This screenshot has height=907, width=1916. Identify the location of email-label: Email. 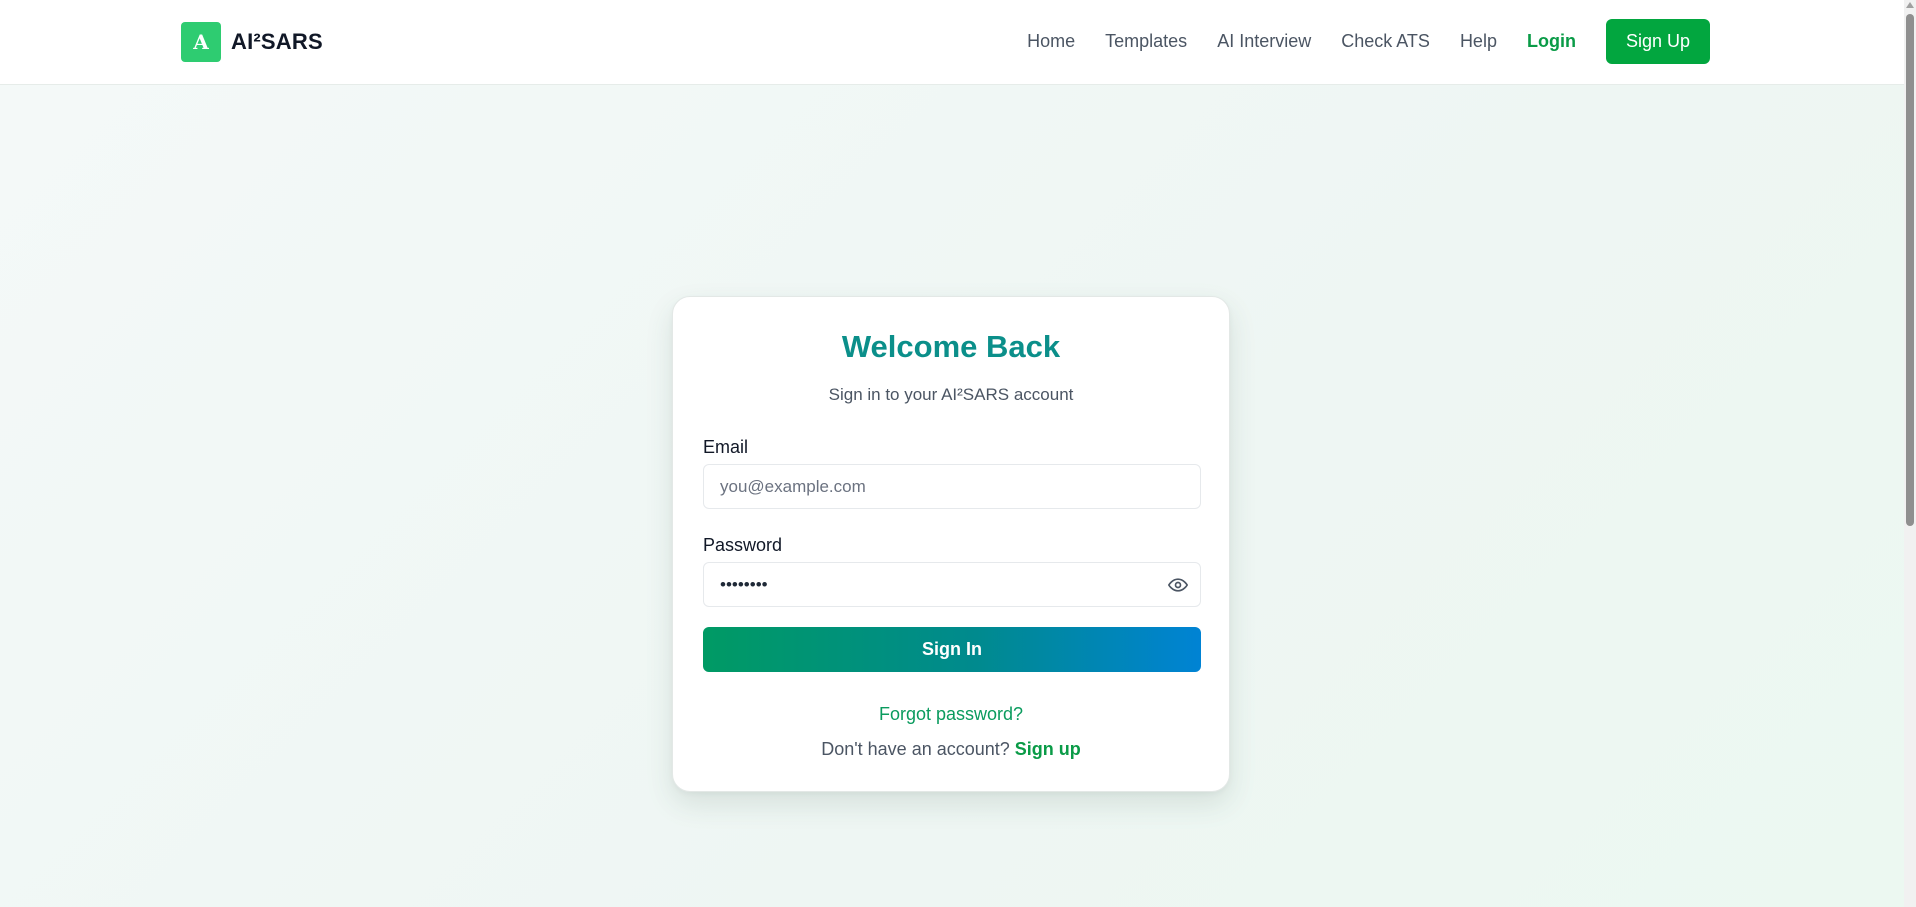
(726, 447).